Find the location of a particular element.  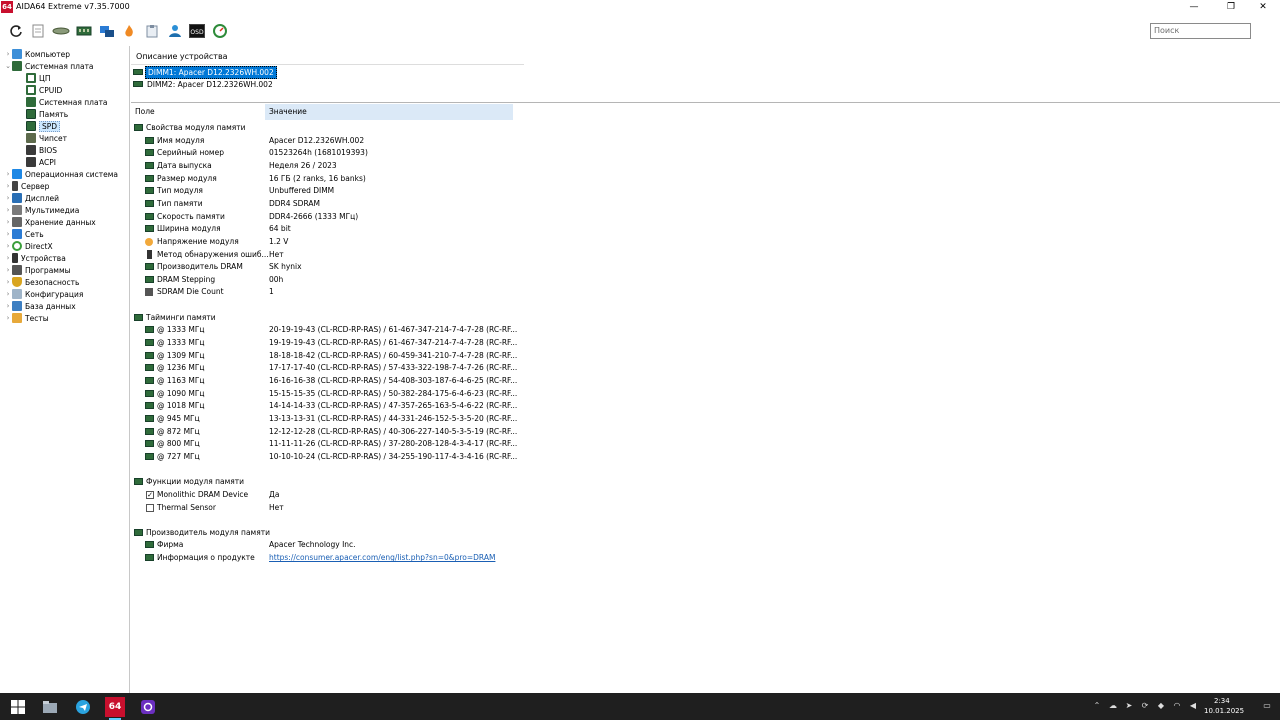

column-header-field: Поле is located at coordinates (197, 112).